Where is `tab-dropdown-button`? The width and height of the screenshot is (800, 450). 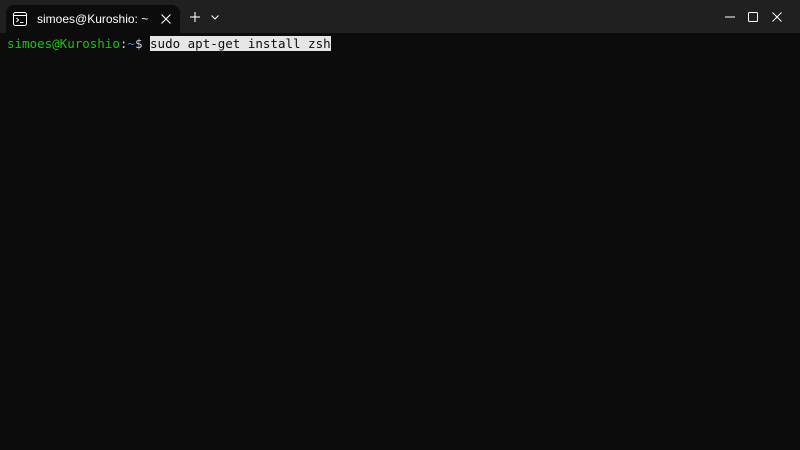 tab-dropdown-button is located at coordinates (215, 17).